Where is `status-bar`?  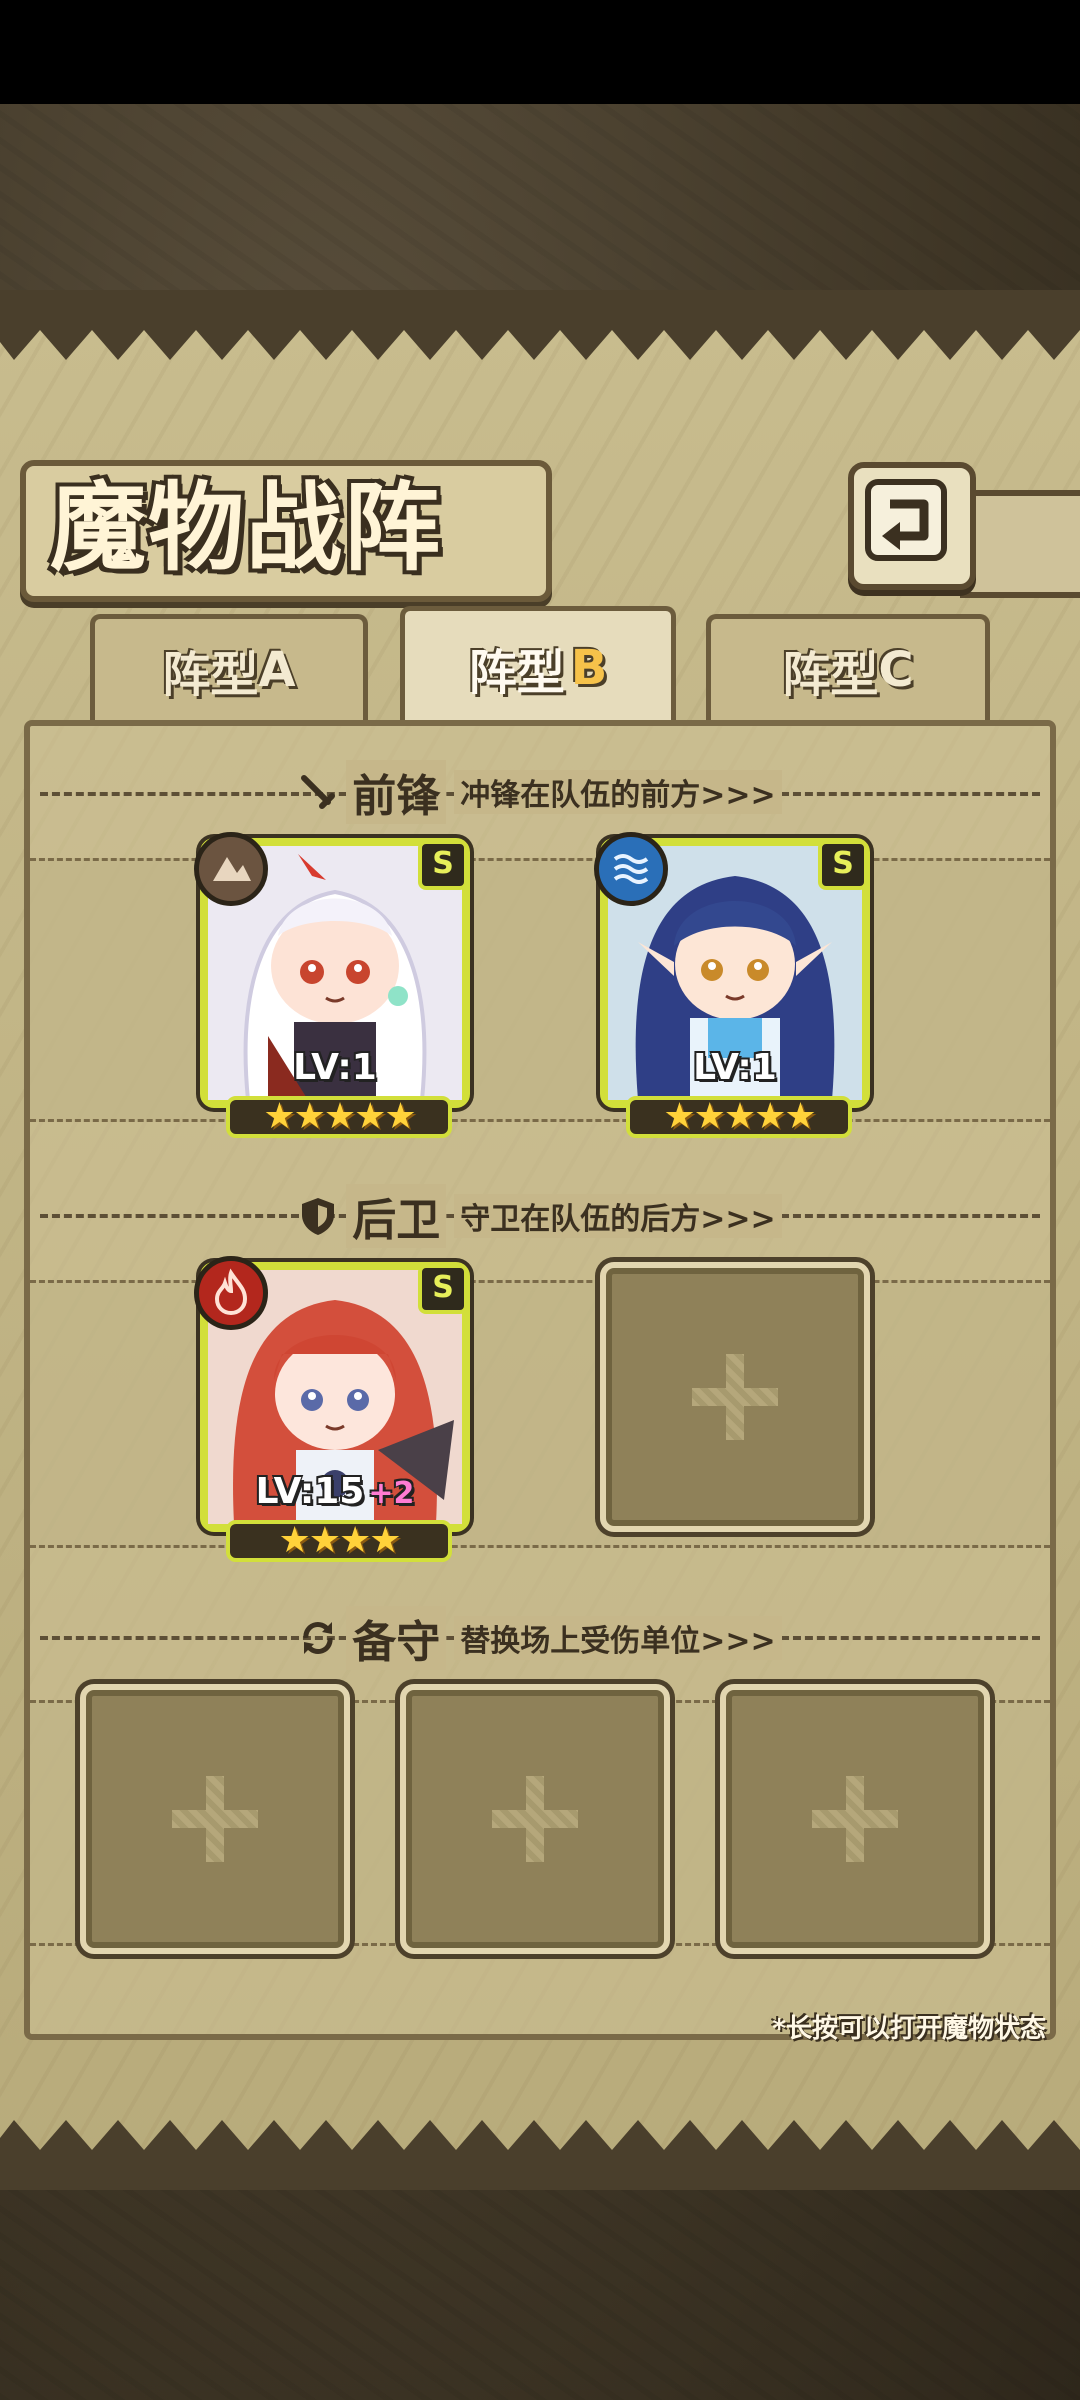
status-bar is located at coordinates (540, 52).